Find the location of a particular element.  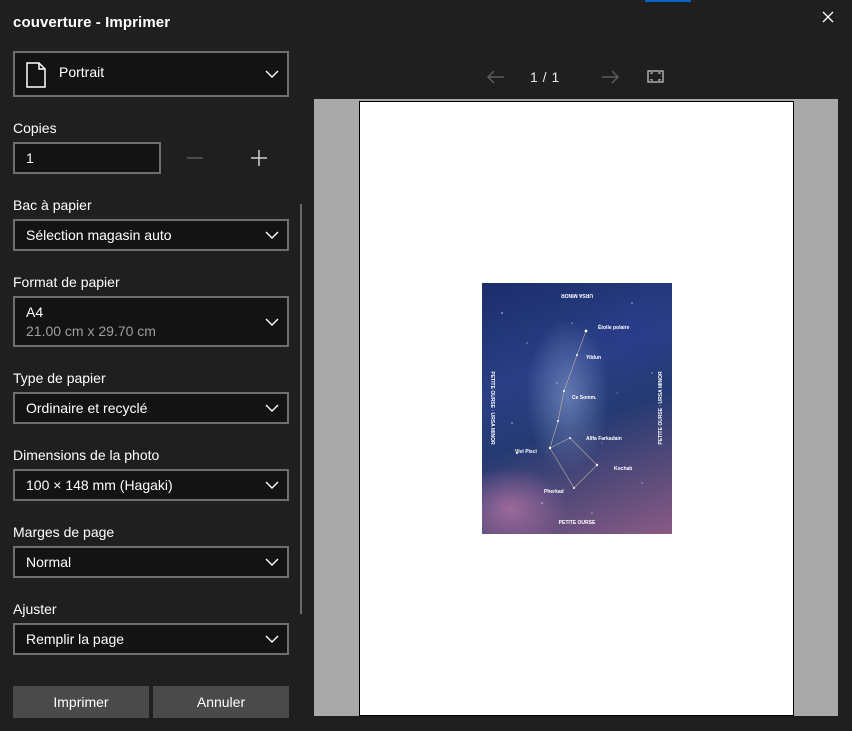

copies-label: Copies is located at coordinates (35, 128).